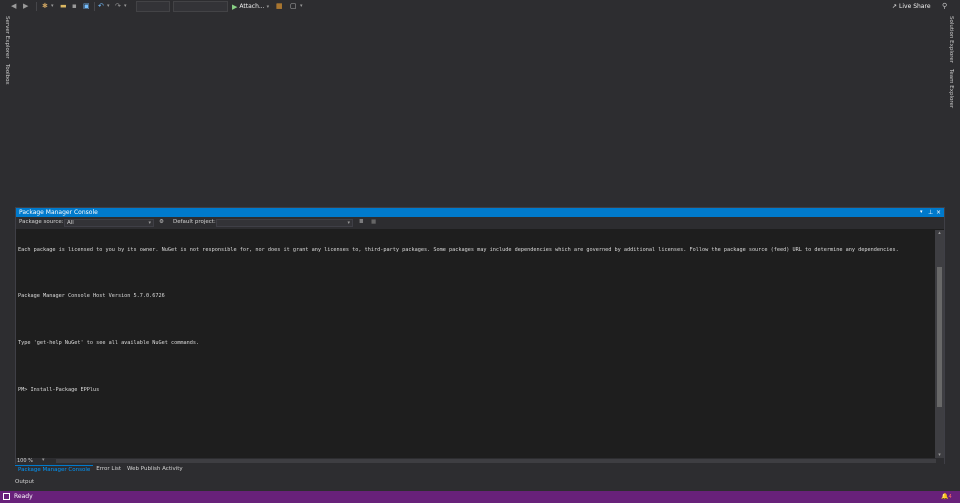 The height and width of the screenshot is (503, 960). Describe the element at coordinates (43, 460) in the screenshot. I see `zoom-dropdown-icon: ▾` at that location.